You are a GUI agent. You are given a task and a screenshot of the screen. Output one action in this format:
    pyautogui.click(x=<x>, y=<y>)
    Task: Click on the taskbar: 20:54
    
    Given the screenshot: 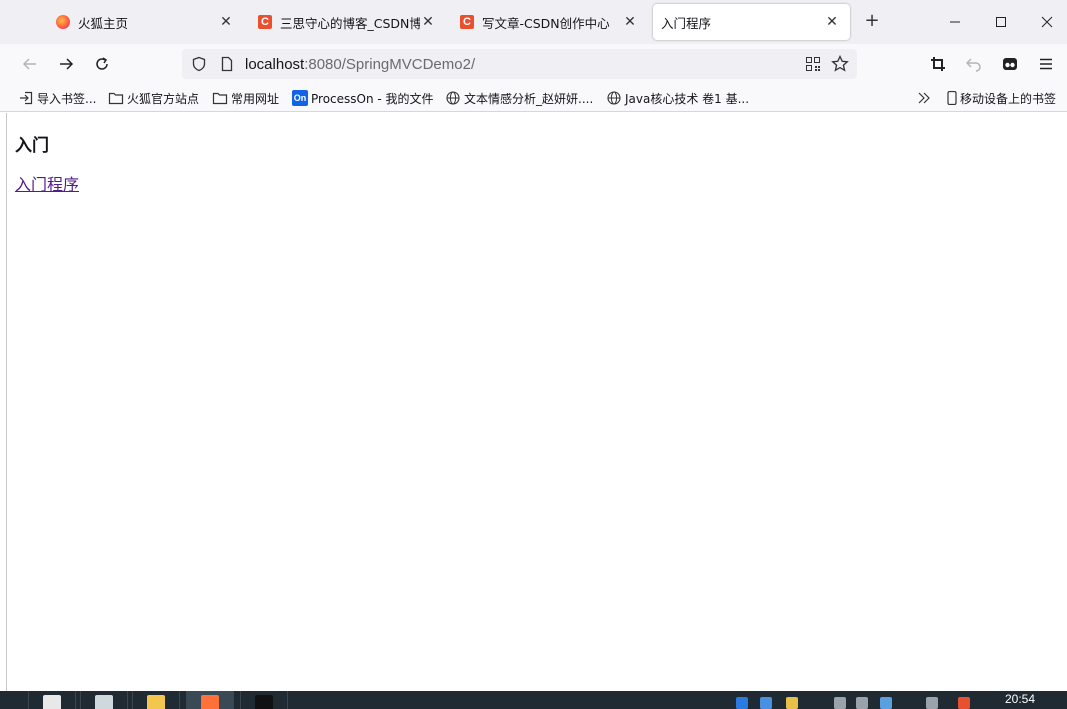 What is the action you would take?
    pyautogui.click(x=533, y=700)
    